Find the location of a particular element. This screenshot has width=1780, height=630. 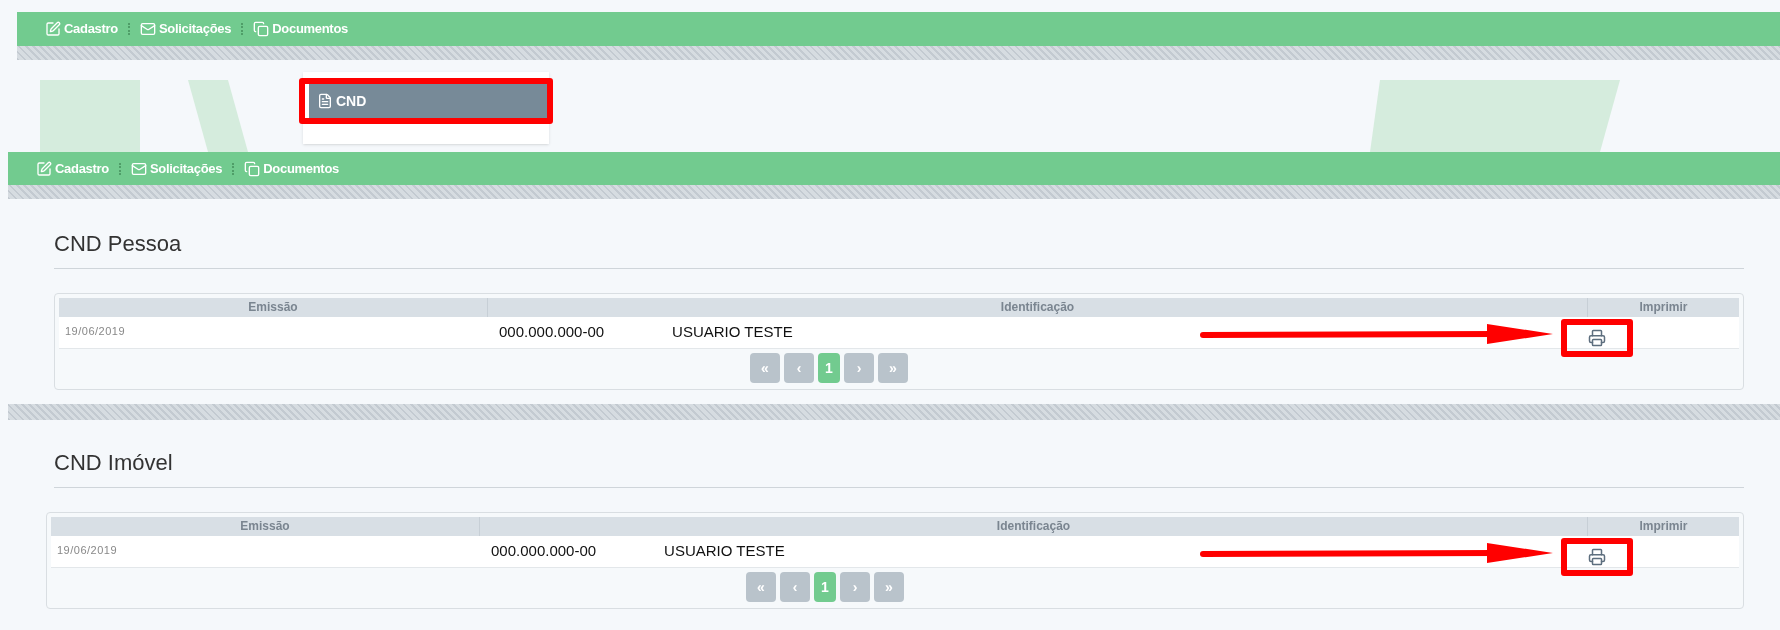

section-title: CND Imóvel is located at coordinates (899, 467).